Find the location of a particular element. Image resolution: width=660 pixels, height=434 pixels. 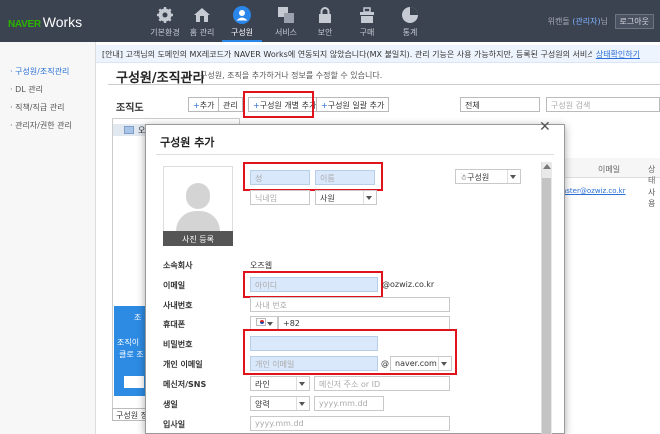

nav-home-management: 홈 관리 is located at coordinates (202, 21).